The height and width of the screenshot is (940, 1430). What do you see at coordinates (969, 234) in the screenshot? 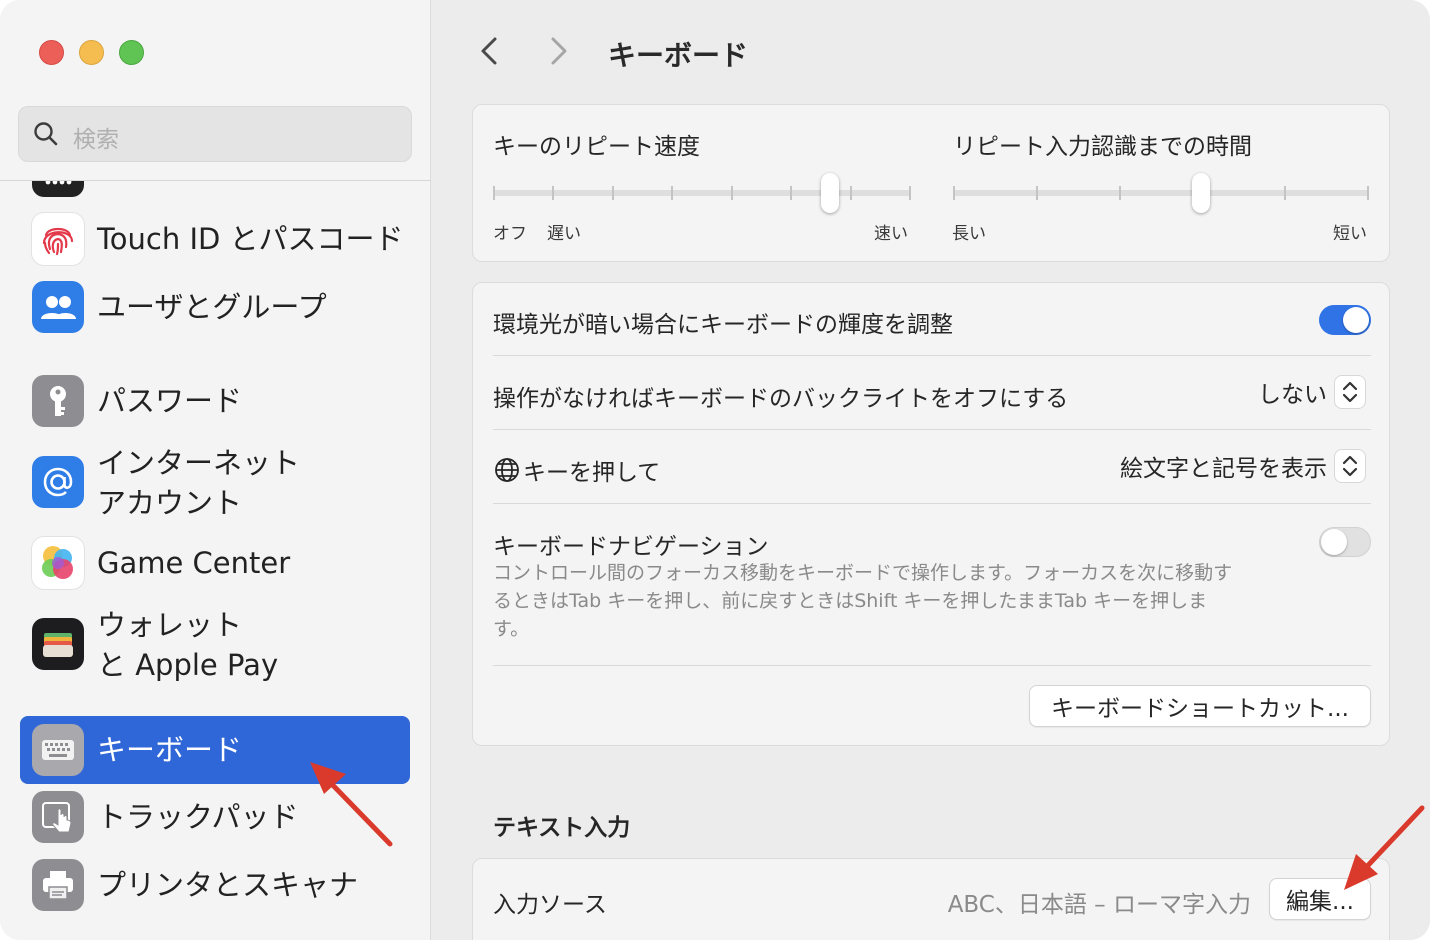
I see `delay-long-label: 長い` at bounding box center [969, 234].